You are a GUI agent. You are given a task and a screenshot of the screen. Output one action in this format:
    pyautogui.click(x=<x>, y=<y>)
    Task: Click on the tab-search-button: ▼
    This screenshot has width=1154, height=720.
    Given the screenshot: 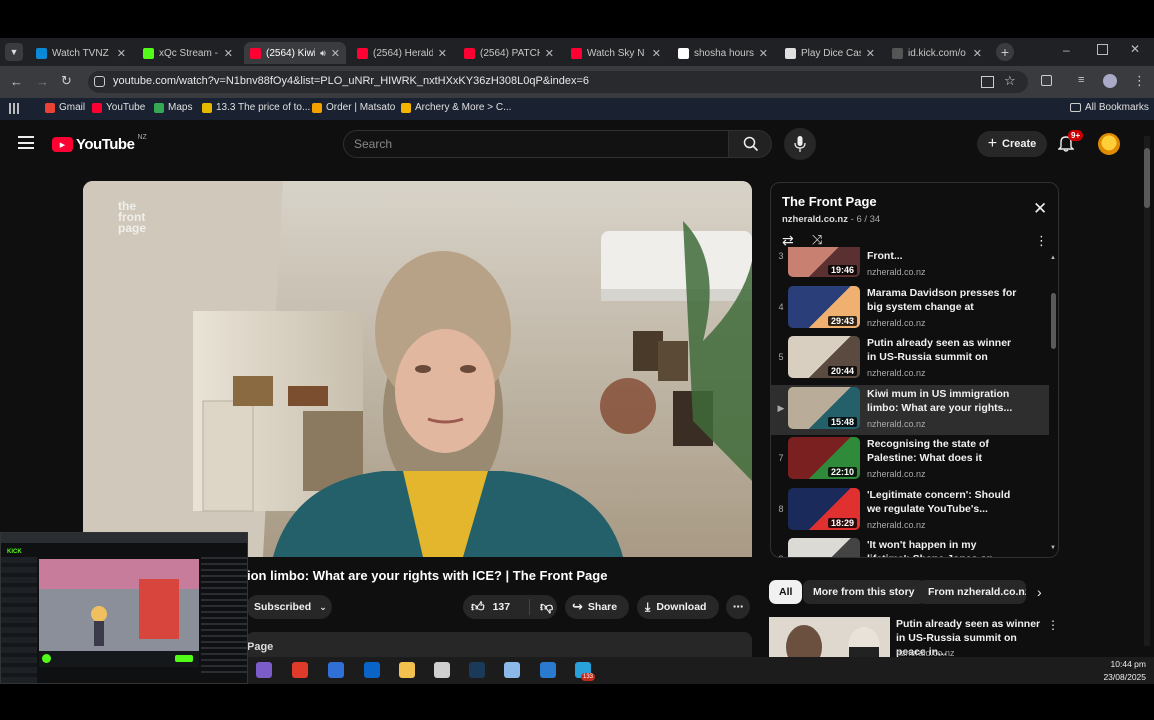 What is the action you would take?
    pyautogui.click(x=14, y=52)
    